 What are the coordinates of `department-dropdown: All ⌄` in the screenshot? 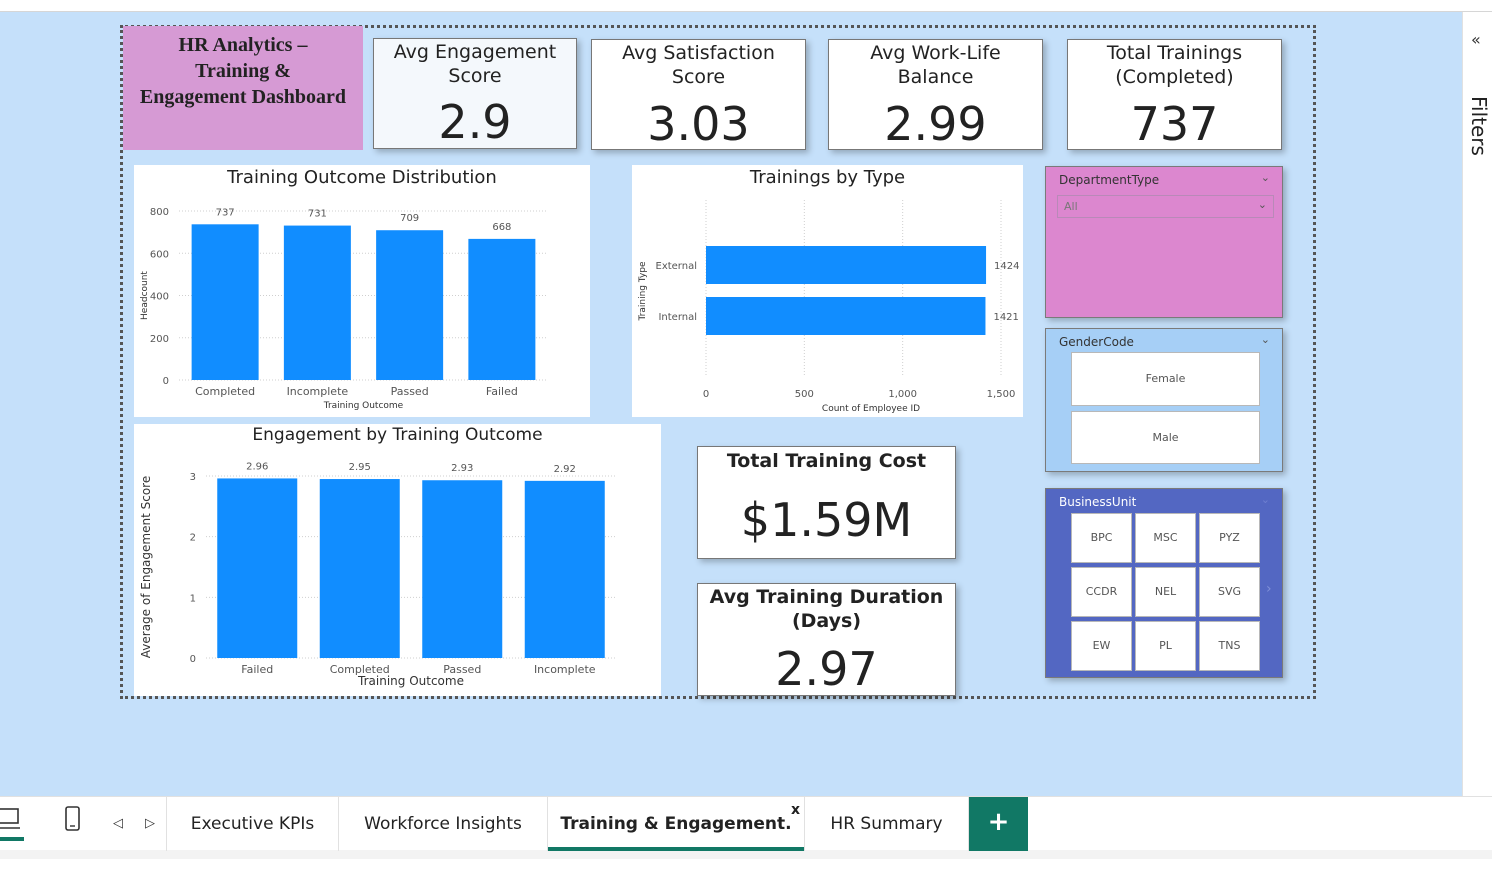 It's located at (1165, 206).